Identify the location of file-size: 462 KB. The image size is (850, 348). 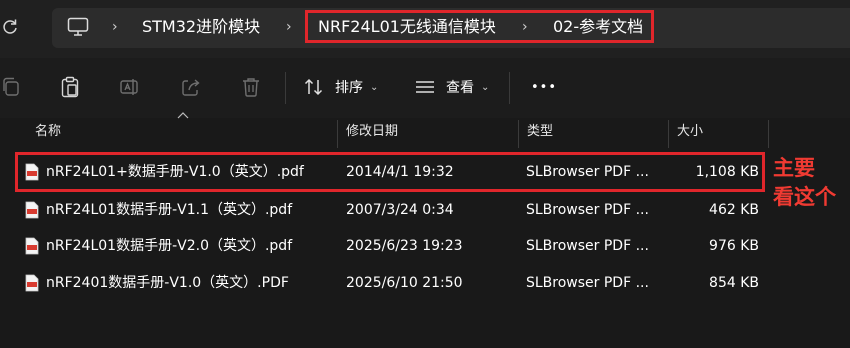
(734, 210).